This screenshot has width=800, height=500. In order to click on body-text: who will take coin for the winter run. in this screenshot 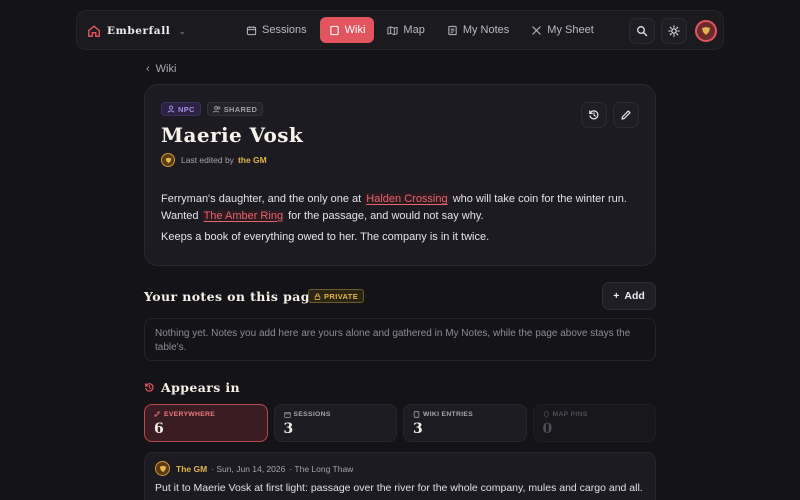, I will do `click(539, 199)`.